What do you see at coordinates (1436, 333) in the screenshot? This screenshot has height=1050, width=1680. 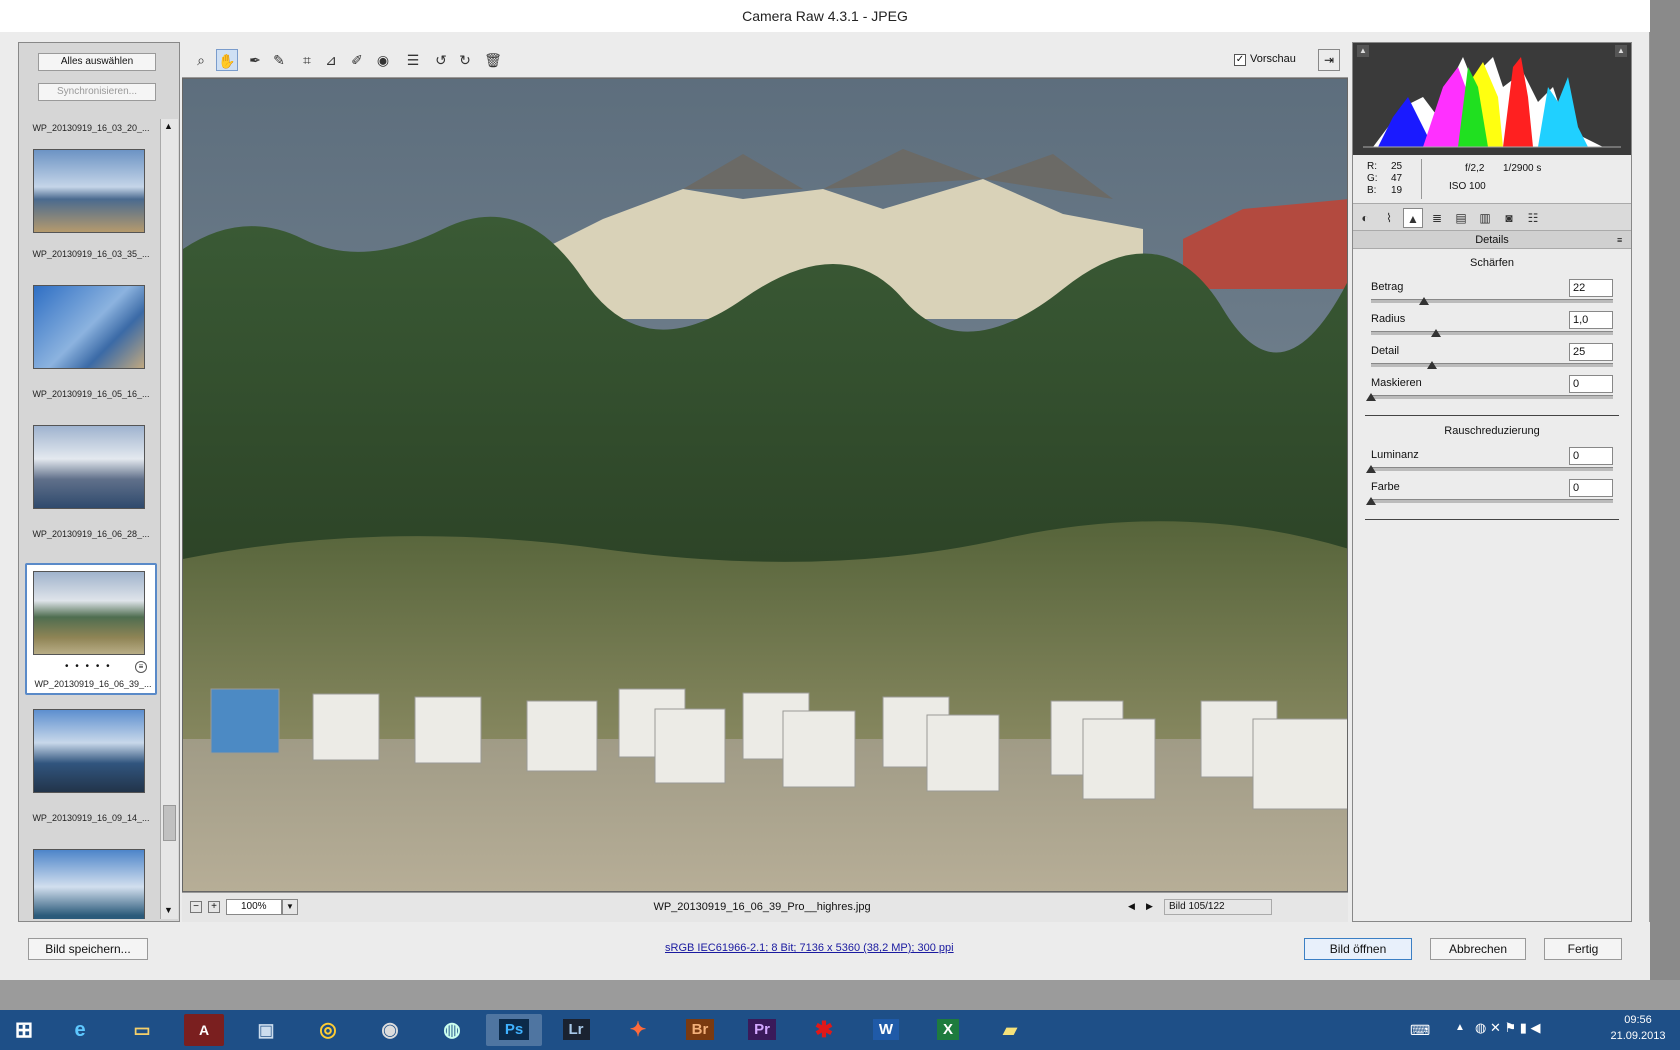 I see `radius-slider-handle` at bounding box center [1436, 333].